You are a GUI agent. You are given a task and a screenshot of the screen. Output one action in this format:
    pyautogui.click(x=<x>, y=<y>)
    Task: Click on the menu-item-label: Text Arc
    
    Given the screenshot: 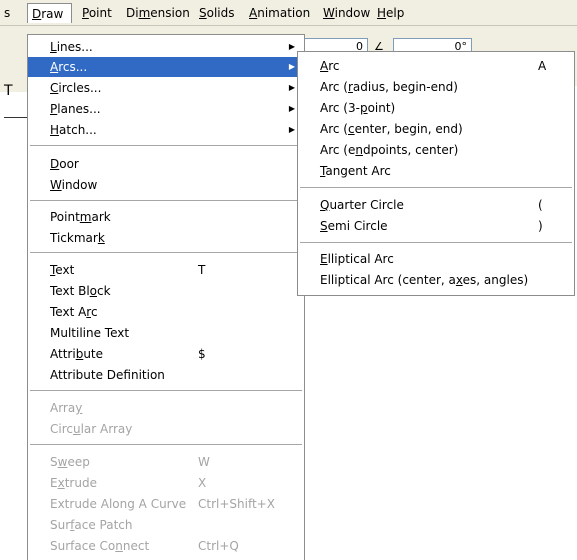 What is the action you would take?
    pyautogui.click(x=74, y=312)
    